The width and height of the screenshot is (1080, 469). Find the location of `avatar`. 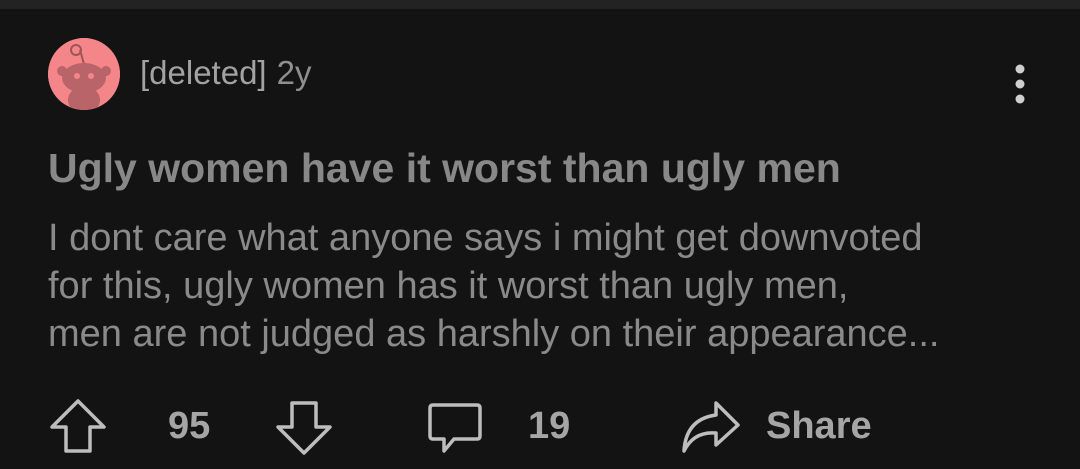

avatar is located at coordinates (84, 74).